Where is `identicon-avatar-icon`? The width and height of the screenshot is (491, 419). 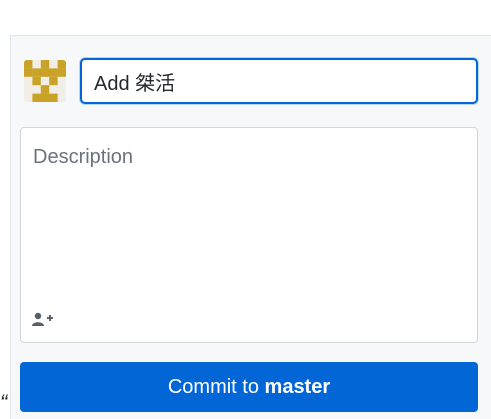
identicon-avatar-icon is located at coordinates (45, 81).